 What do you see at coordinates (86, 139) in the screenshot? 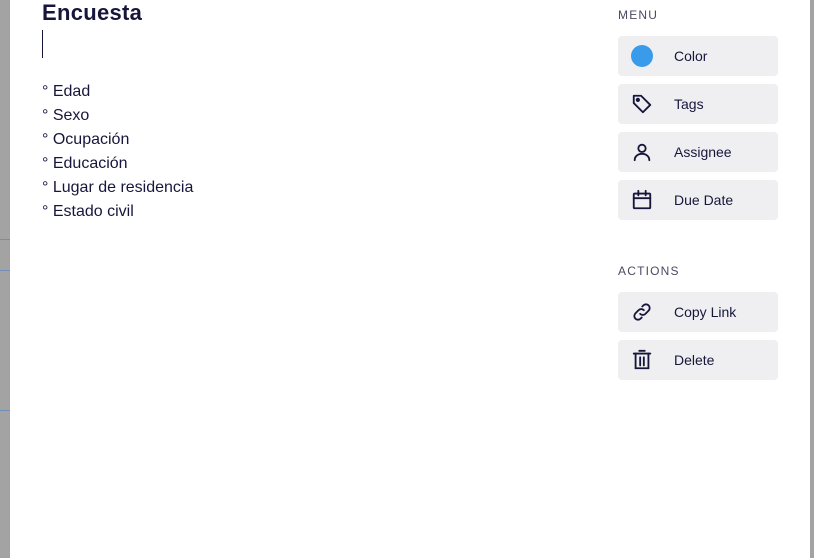
I see `list-item: ° Ocupación` at bounding box center [86, 139].